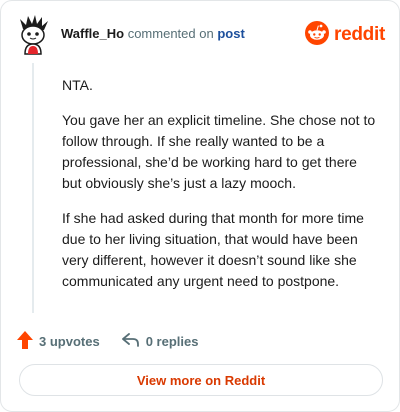 This screenshot has height=412, width=400. What do you see at coordinates (317, 35) in the screenshot?
I see `reddit-logo-icon` at bounding box center [317, 35].